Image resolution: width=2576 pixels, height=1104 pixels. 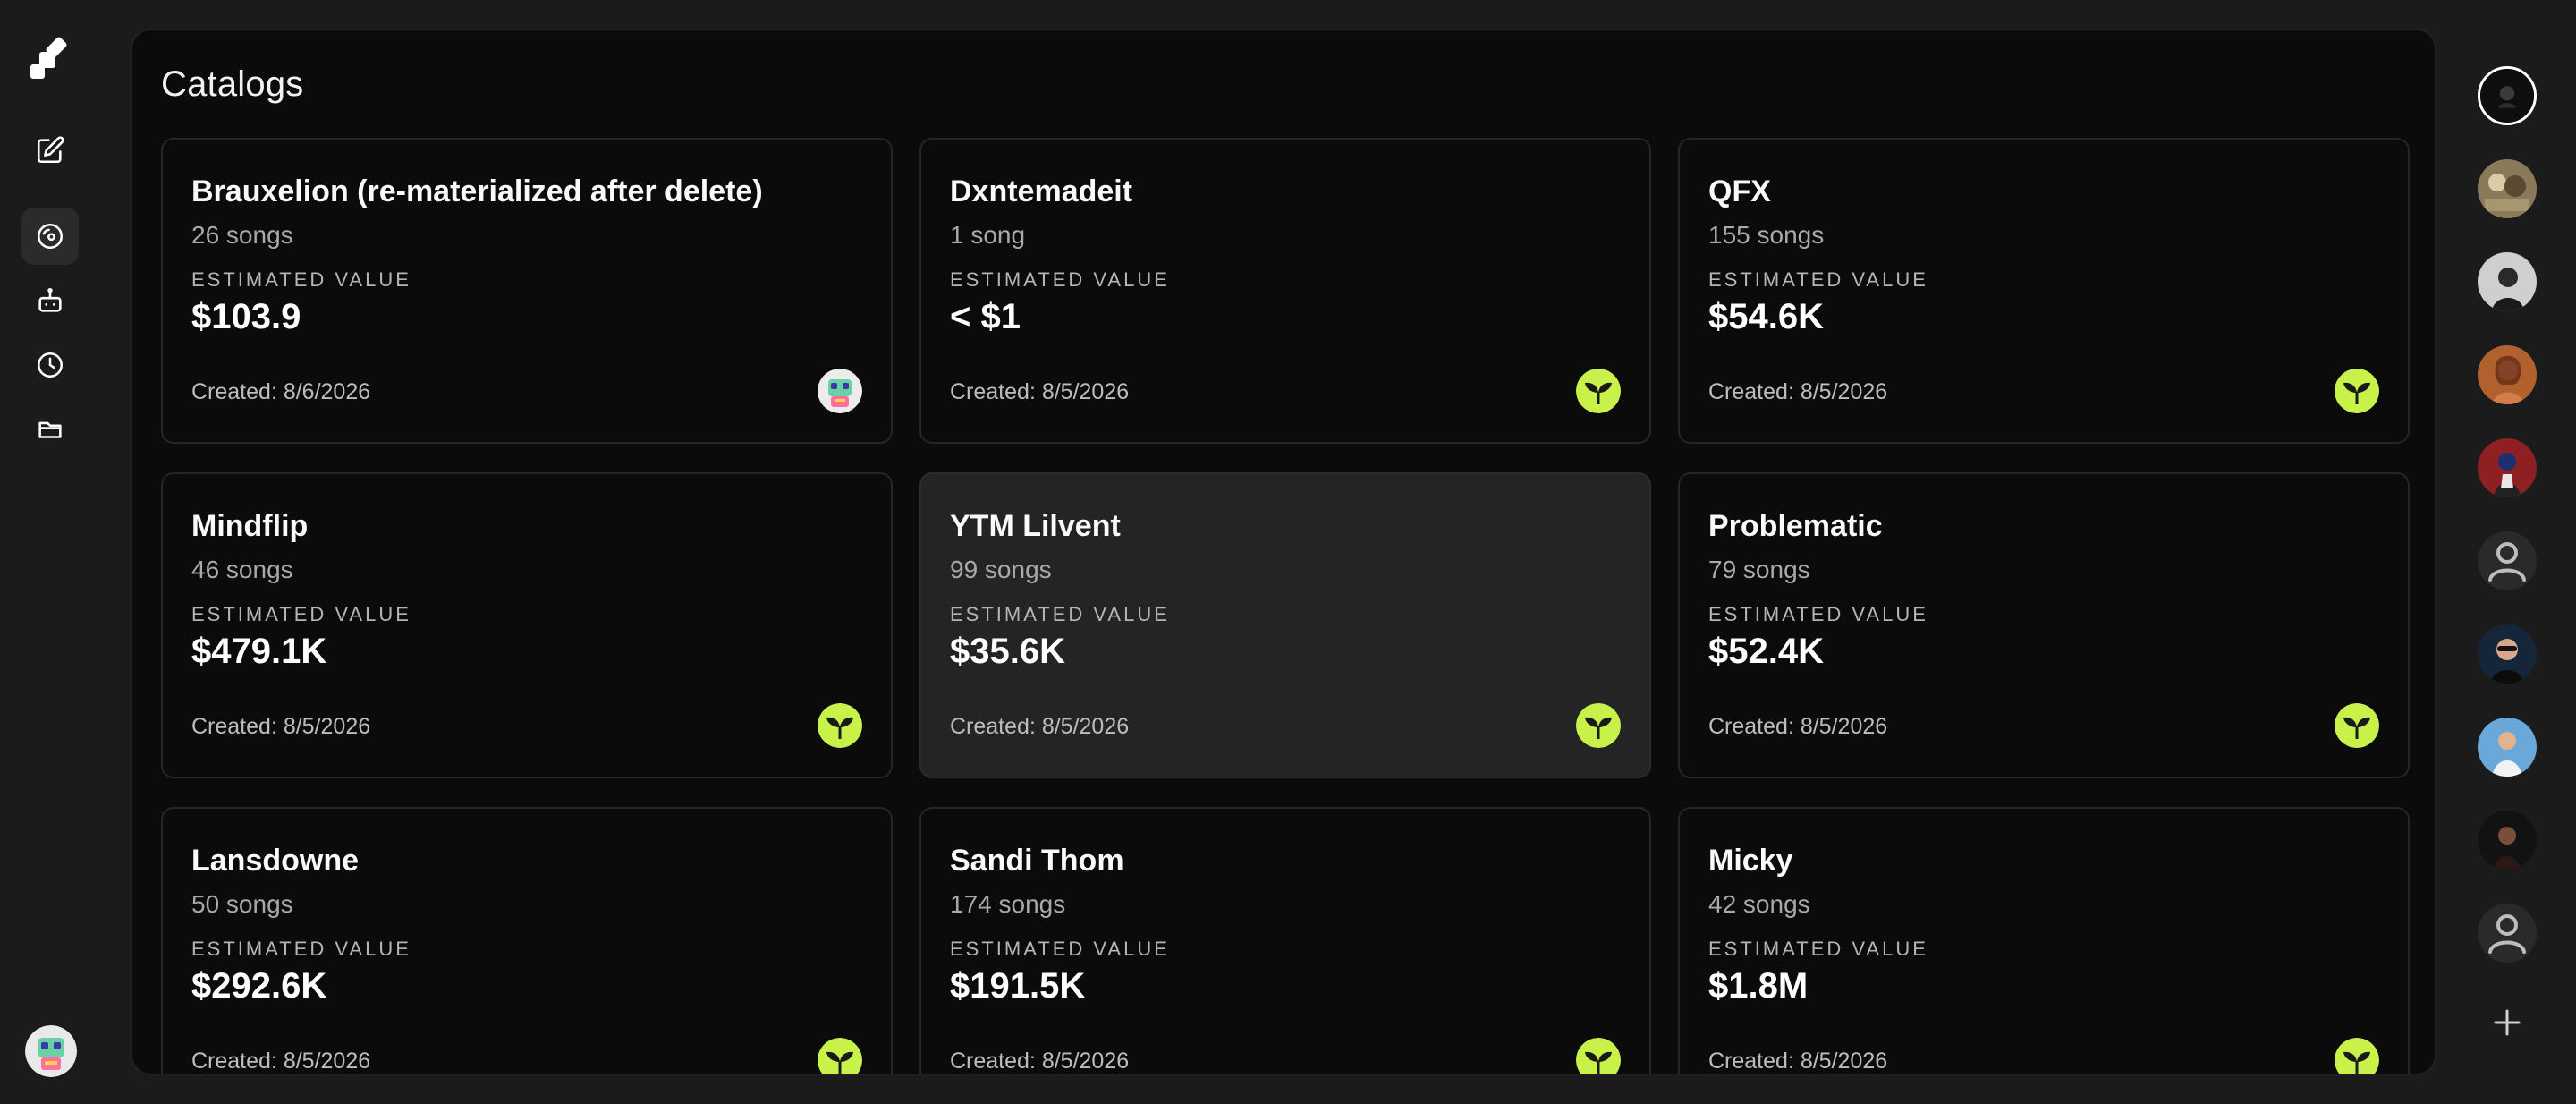 I want to click on estimated-value: $52.4K, so click(x=1766, y=651).